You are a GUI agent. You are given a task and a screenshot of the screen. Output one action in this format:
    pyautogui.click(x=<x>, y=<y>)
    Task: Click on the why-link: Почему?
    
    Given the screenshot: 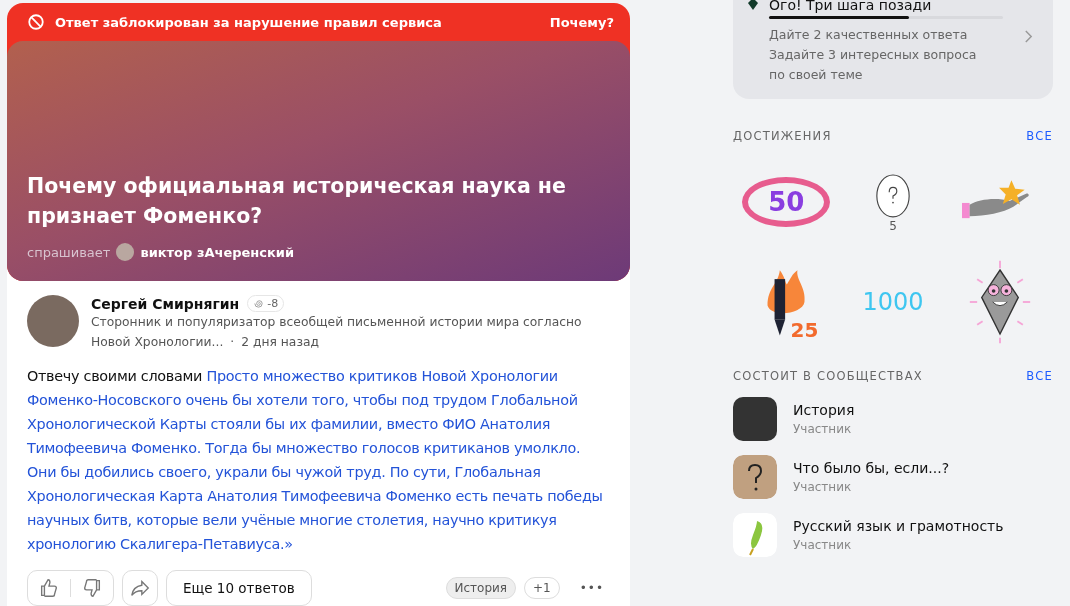 What is the action you would take?
    pyautogui.click(x=581, y=22)
    